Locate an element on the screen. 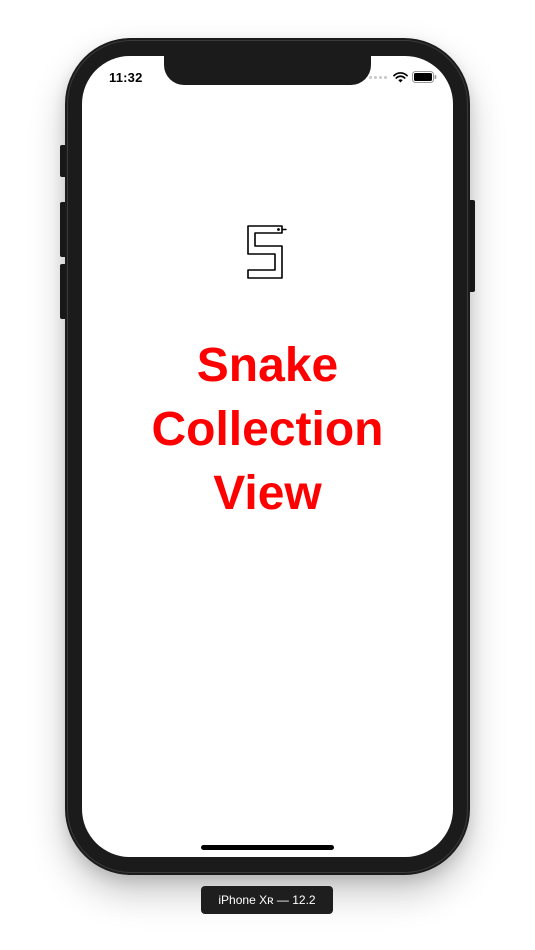  status-icons is located at coordinates (403, 77).